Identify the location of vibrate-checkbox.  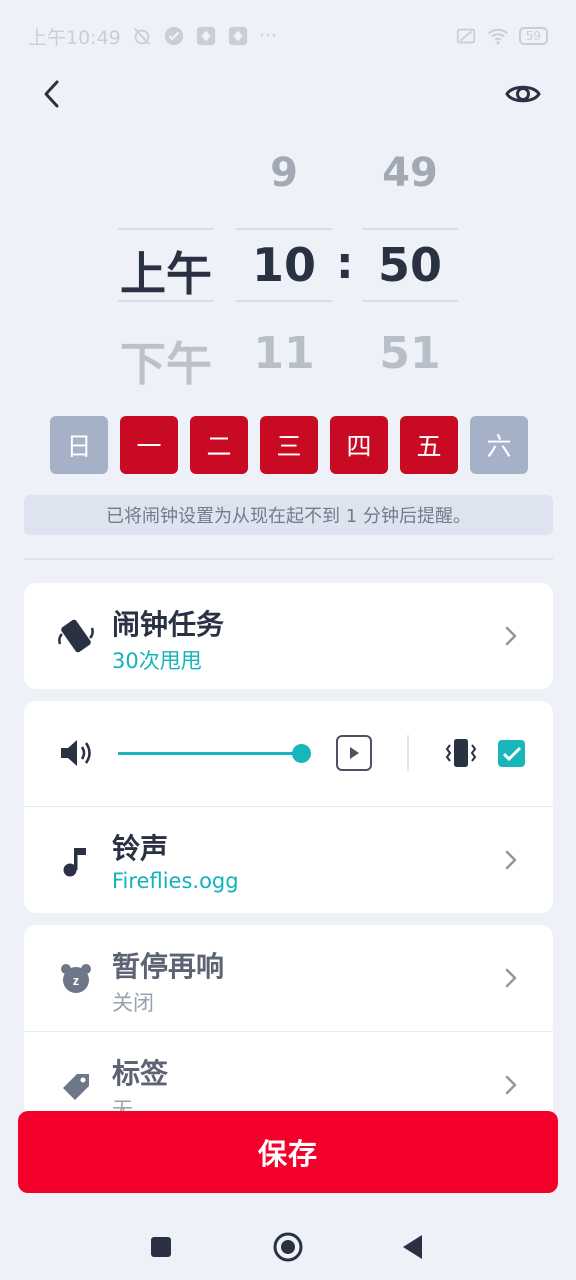
(511, 753).